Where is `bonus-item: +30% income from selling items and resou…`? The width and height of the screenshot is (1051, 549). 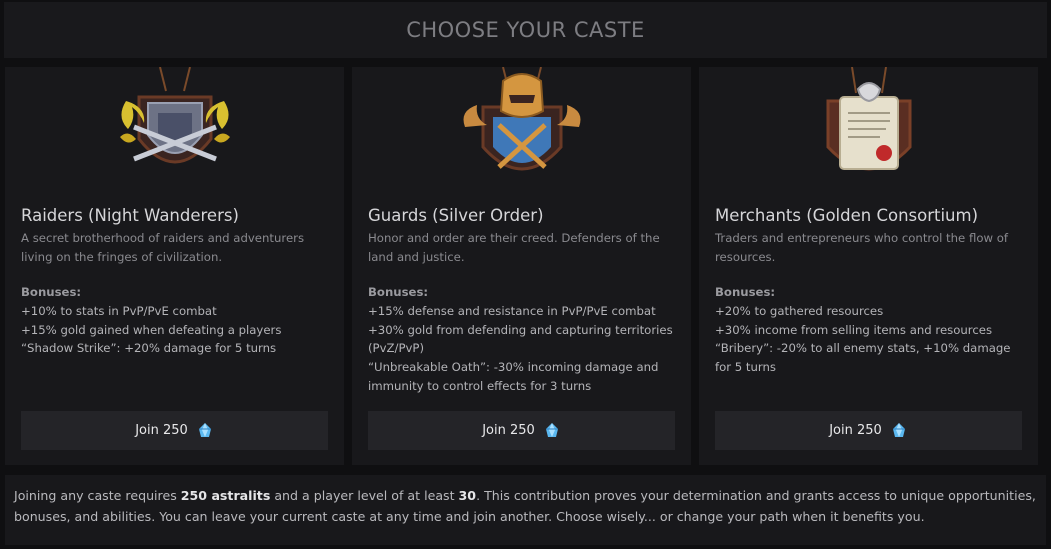
bonus-item: +30% income from selling items and resou… is located at coordinates (854, 329).